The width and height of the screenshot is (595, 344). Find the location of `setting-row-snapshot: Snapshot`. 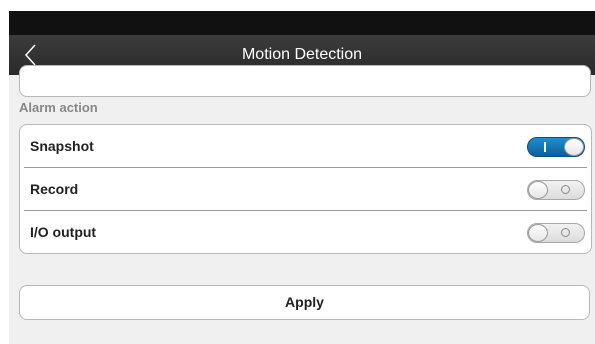

setting-row-snapshot: Snapshot is located at coordinates (305, 146).